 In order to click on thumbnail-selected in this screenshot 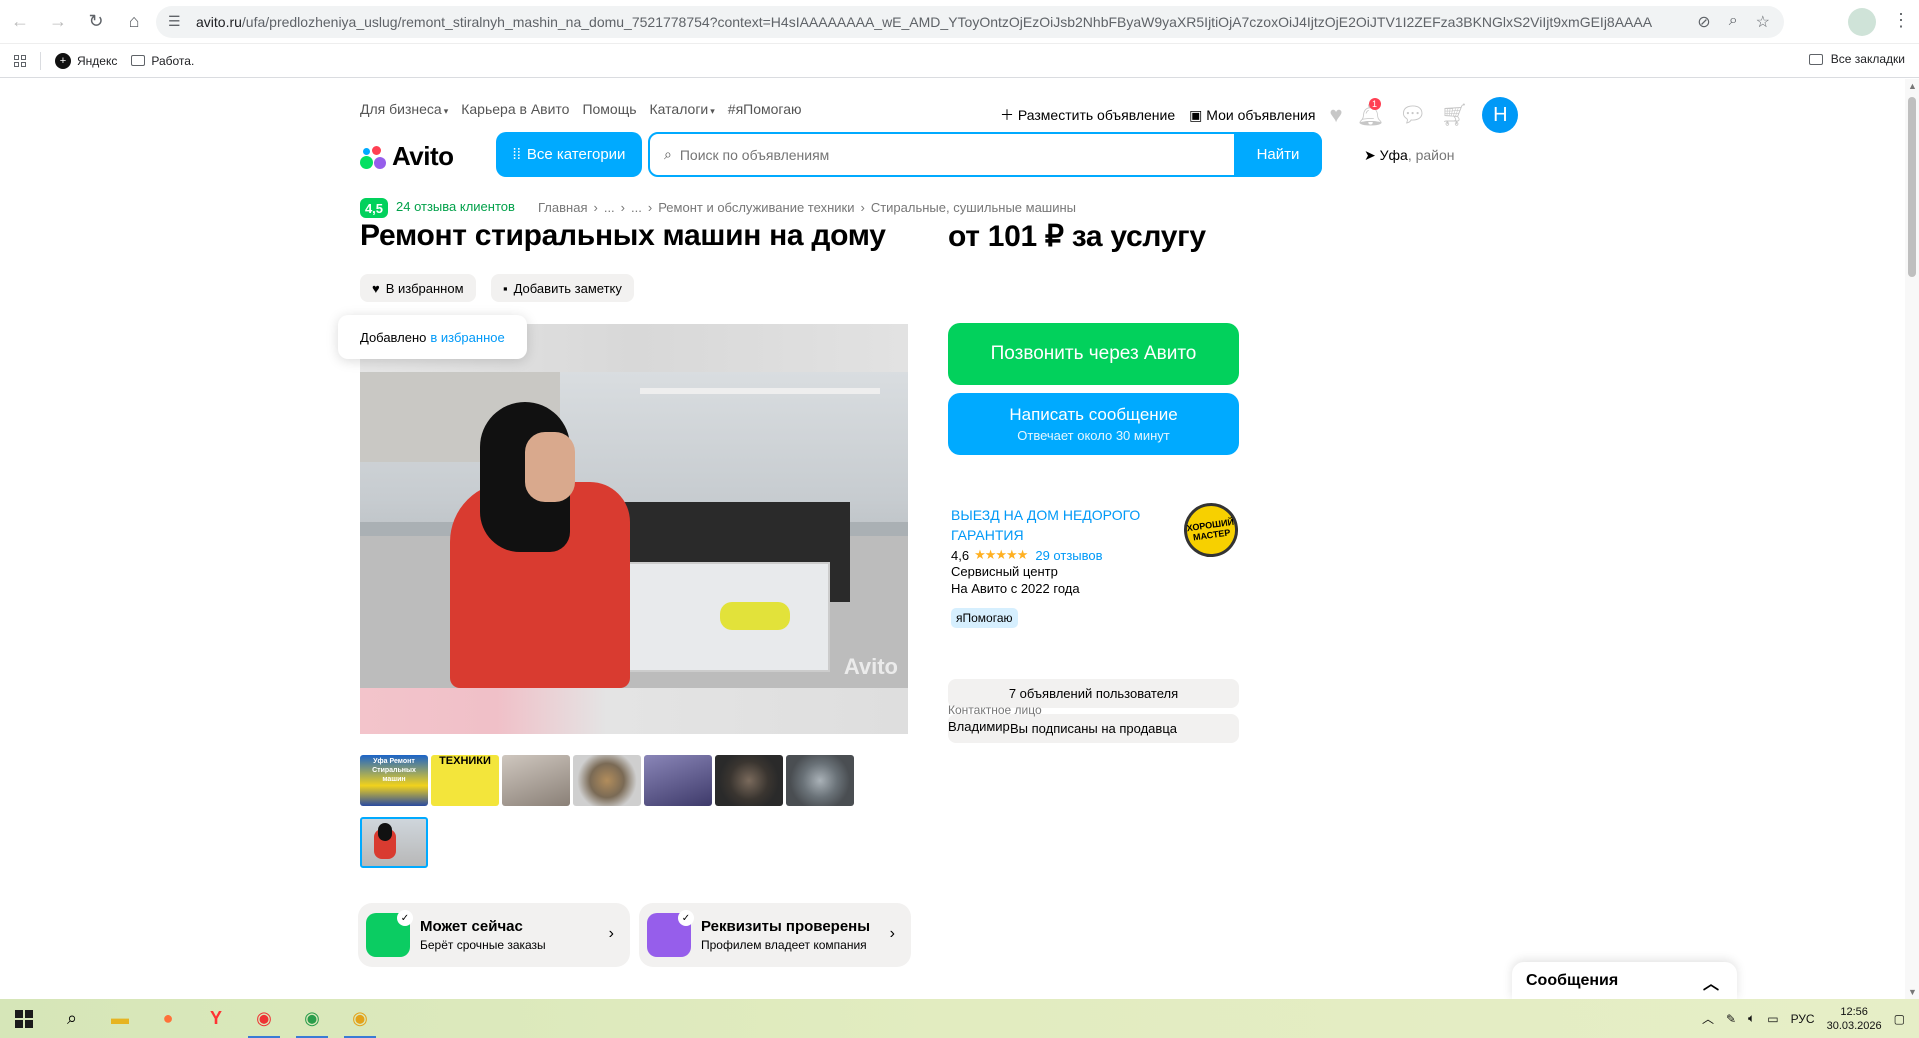, I will do `click(394, 842)`.